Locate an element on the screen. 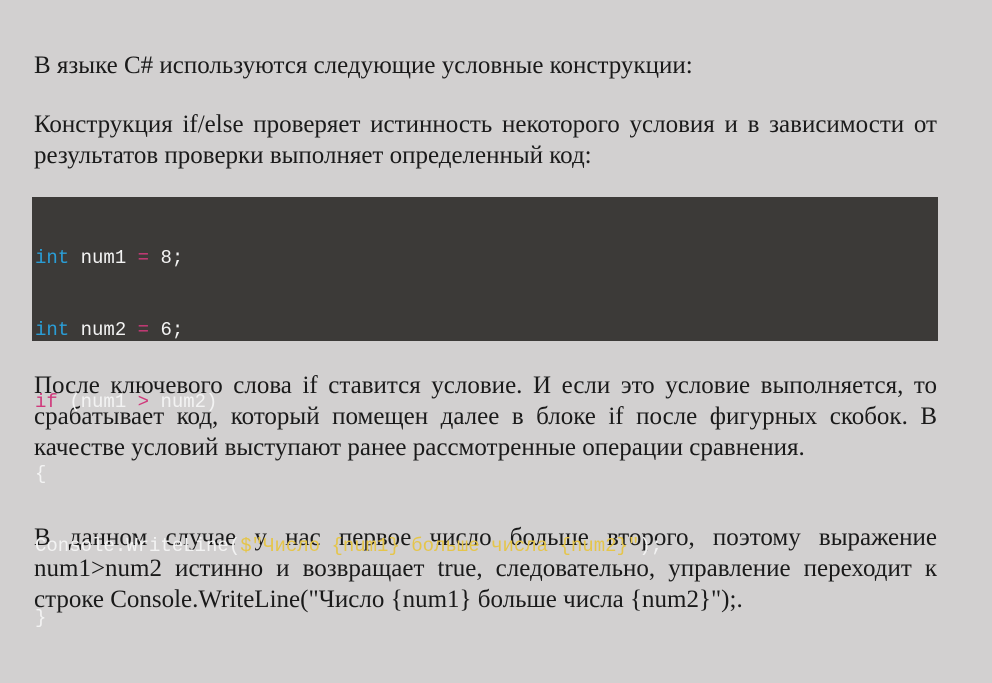  code-line-6: } is located at coordinates (486, 618).